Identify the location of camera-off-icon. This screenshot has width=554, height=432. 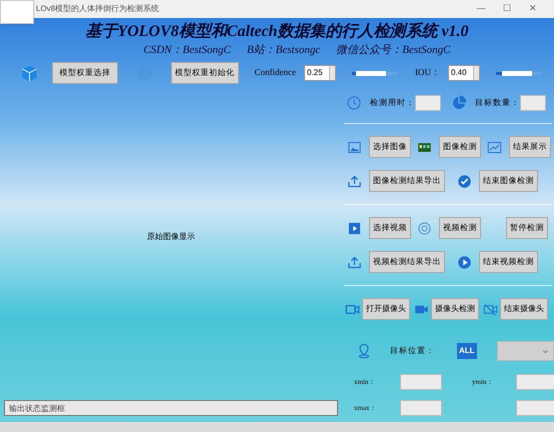
(490, 309).